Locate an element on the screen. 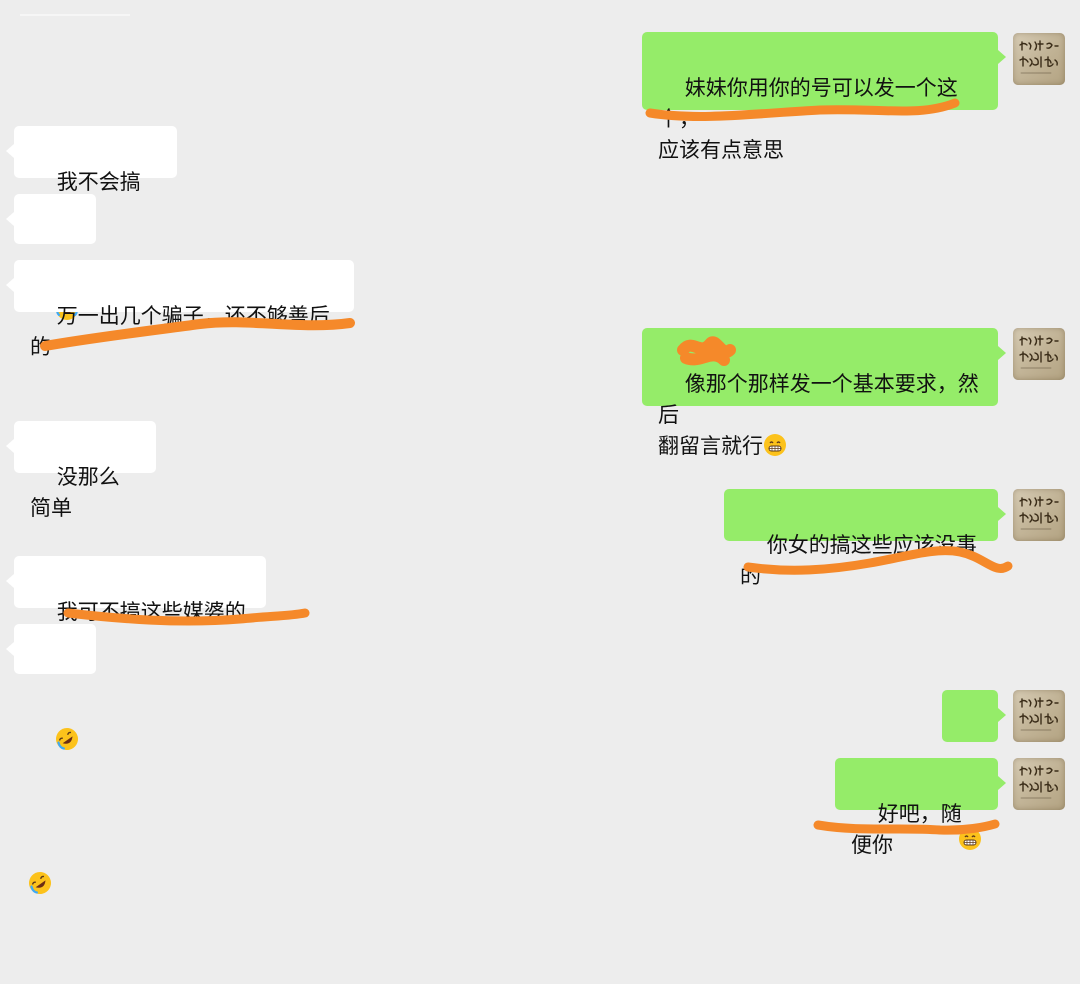 This screenshot has width=1080, height=984. message-bubble-outgoing: 你女的搞这些应该没事的 is located at coordinates (865, 538).